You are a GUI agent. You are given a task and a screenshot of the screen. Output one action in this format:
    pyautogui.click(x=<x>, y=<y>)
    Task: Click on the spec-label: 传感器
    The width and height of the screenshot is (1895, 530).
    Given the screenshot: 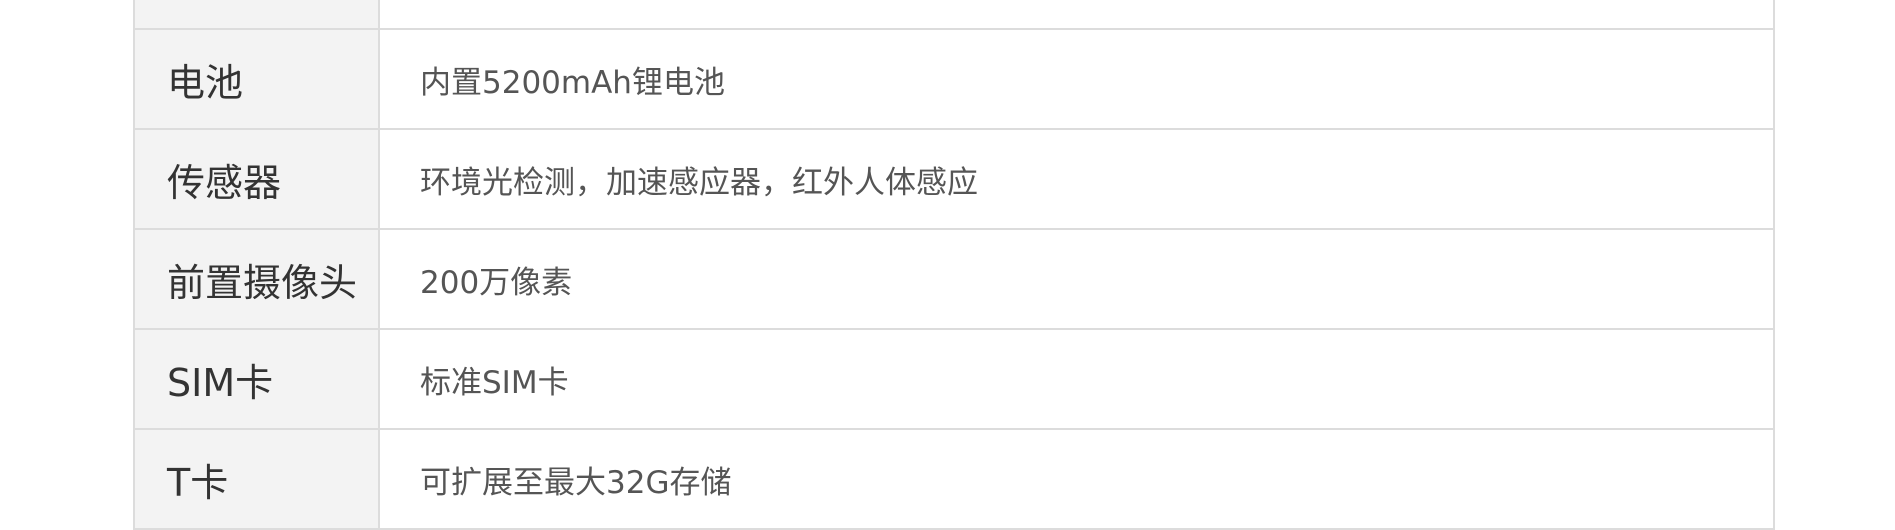 What is the action you would take?
    pyautogui.click(x=257, y=179)
    